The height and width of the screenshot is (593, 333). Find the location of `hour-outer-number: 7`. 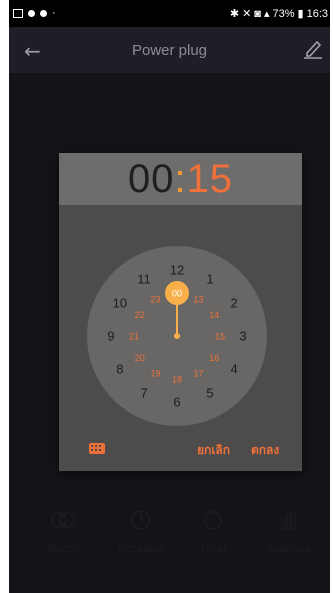

hour-outer-number: 7 is located at coordinates (143, 393).